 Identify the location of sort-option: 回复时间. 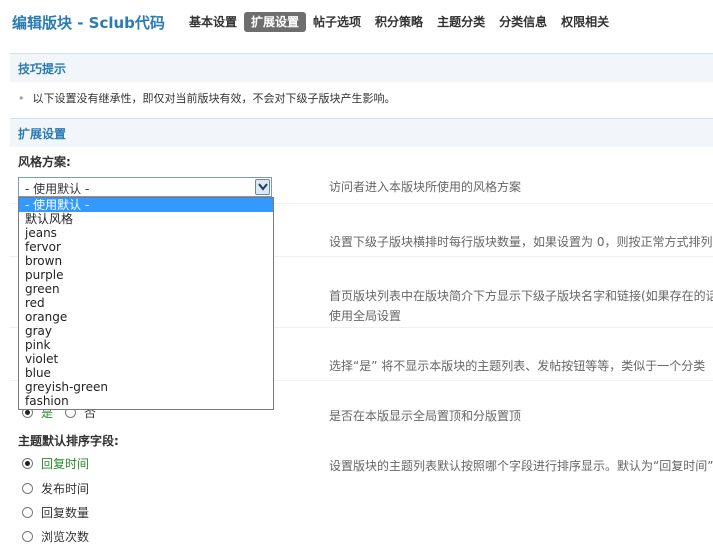
(55, 463).